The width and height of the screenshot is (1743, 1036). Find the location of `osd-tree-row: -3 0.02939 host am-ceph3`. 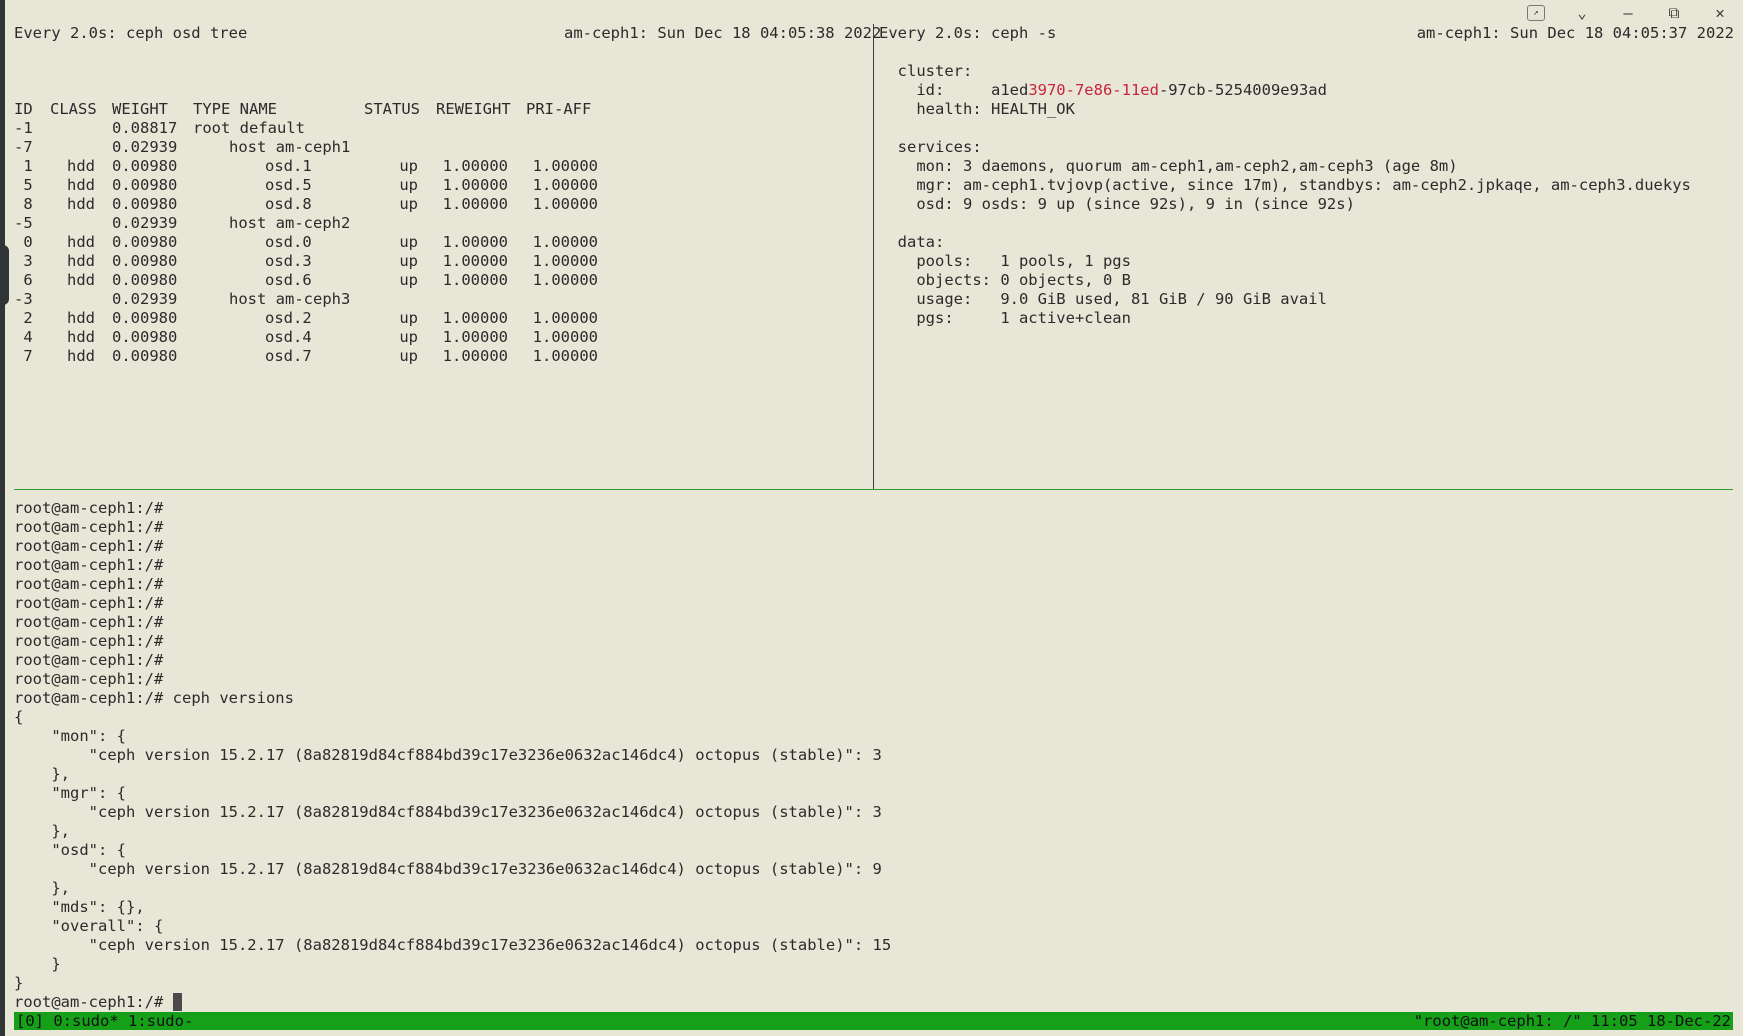

osd-tree-row: -3 0.02939 host am-ceph3 is located at coordinates (306, 299).